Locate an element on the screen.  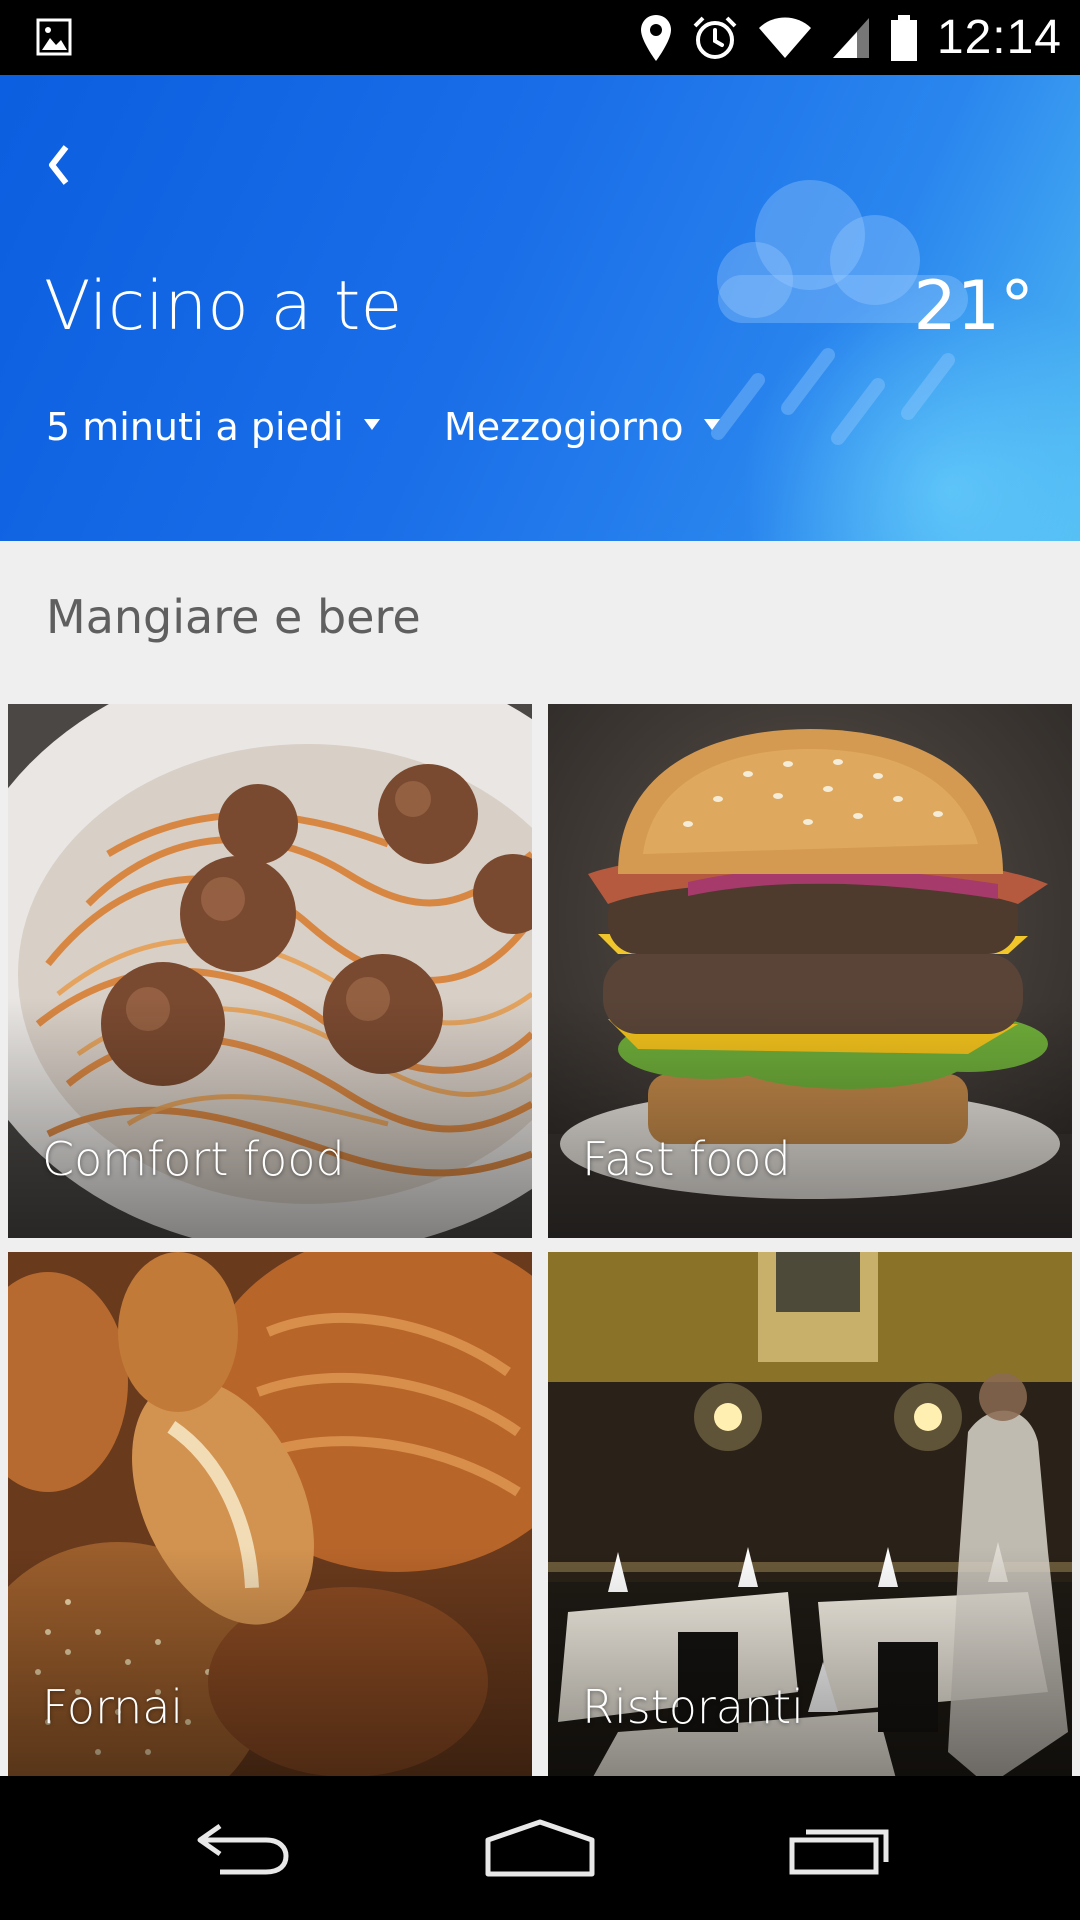
chevron-left-icon is located at coordinates (59, 165).